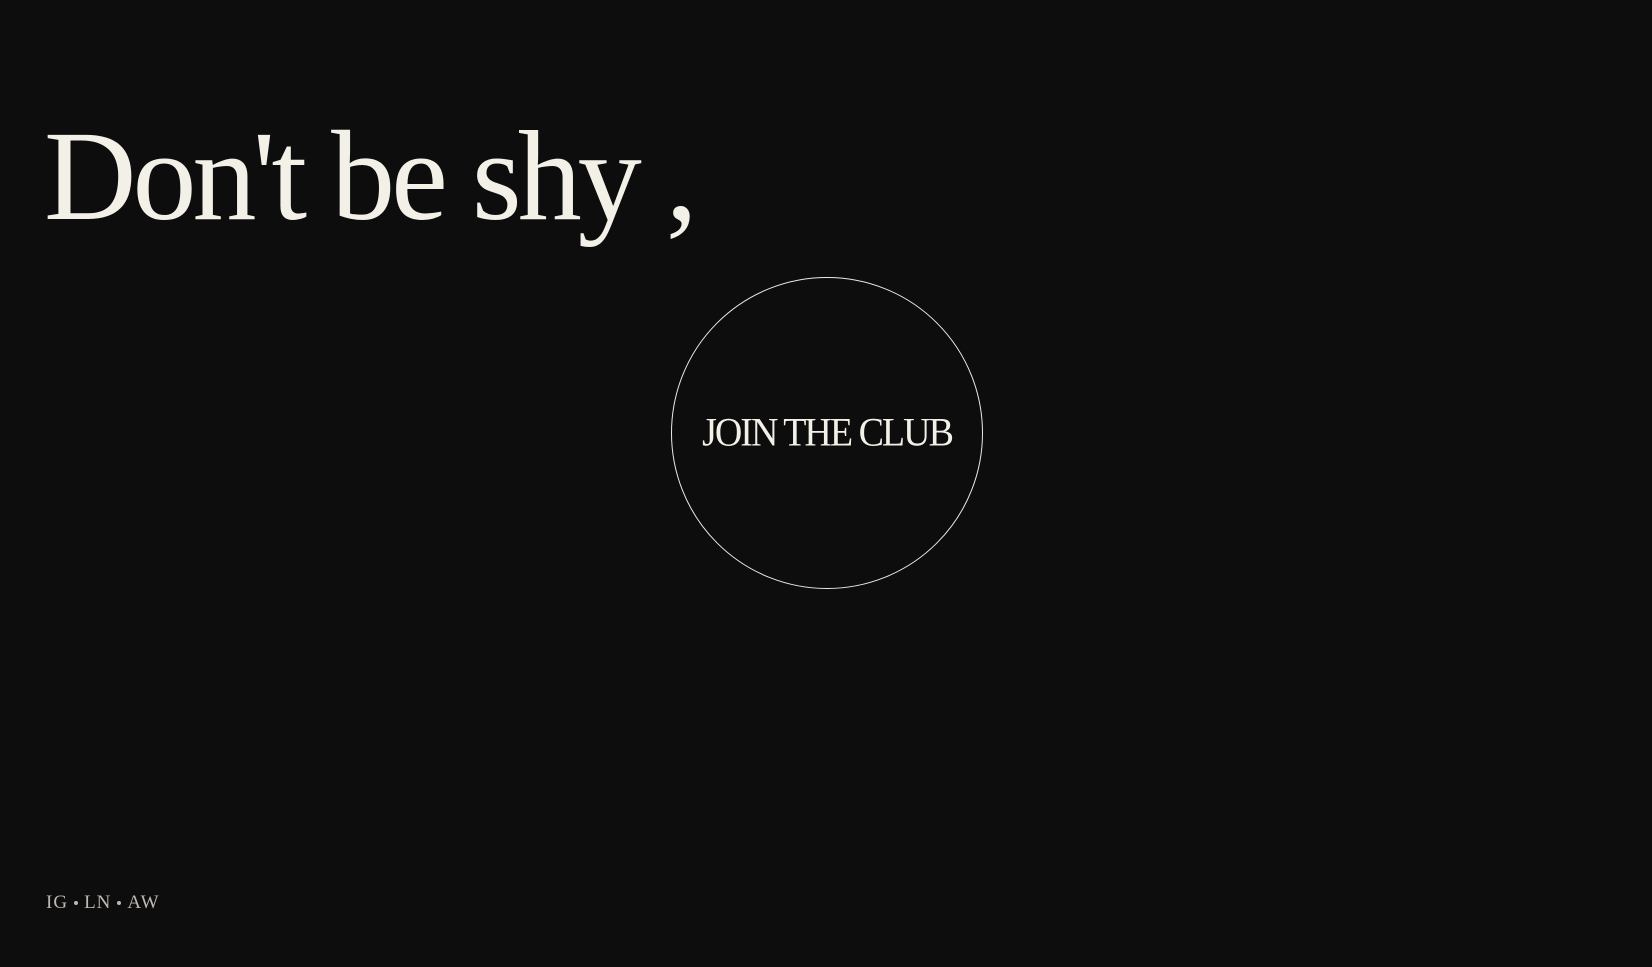 This screenshot has width=1652, height=967. Describe the element at coordinates (57, 903) in the screenshot. I see `social-link-ig: IG` at that location.